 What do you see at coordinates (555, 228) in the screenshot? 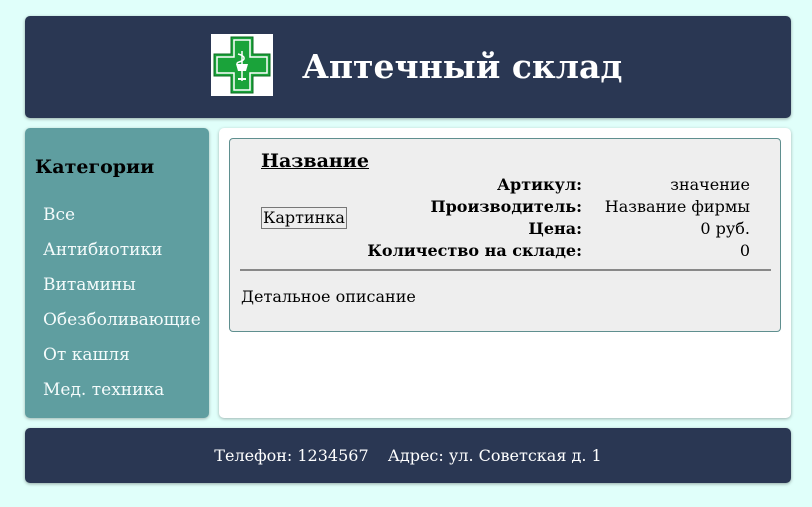
I see `spec-label: Цена:` at bounding box center [555, 228].